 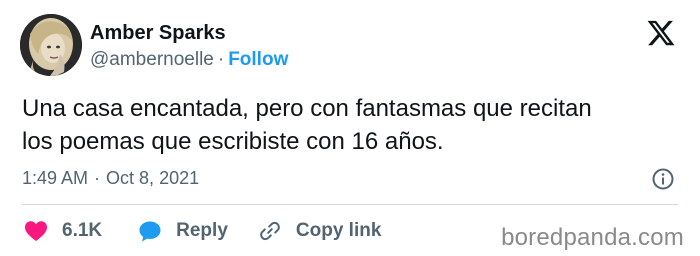 I want to click on divider, so click(x=350, y=204).